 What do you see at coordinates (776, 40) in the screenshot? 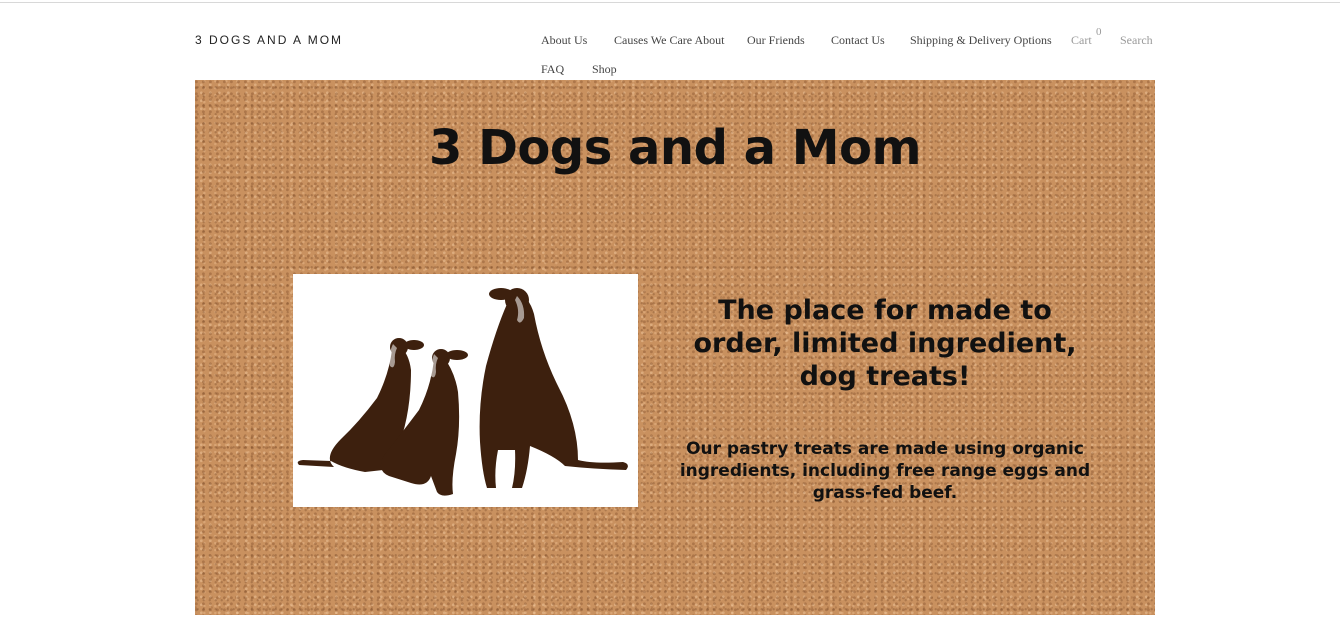
I see `nav-our-friends: Our Friends` at bounding box center [776, 40].